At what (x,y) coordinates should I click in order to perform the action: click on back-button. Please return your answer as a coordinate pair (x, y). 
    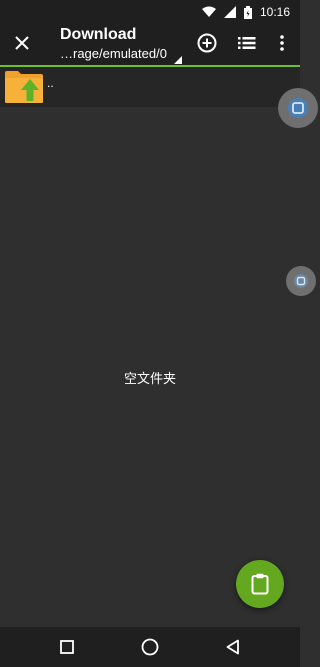
    Looking at the image, I should click on (233, 647).